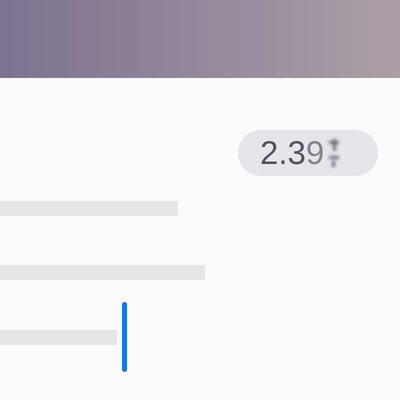 The height and width of the screenshot is (400, 400). What do you see at coordinates (315, 153) in the screenshot?
I see `rolling-digit: 9` at bounding box center [315, 153].